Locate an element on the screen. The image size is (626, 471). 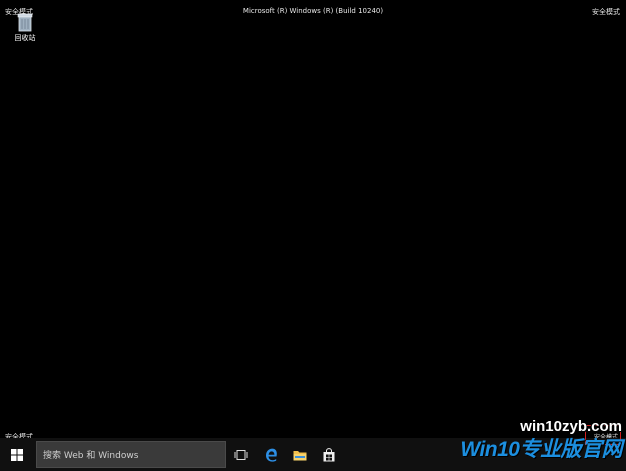
start-button is located at coordinates (17, 454).